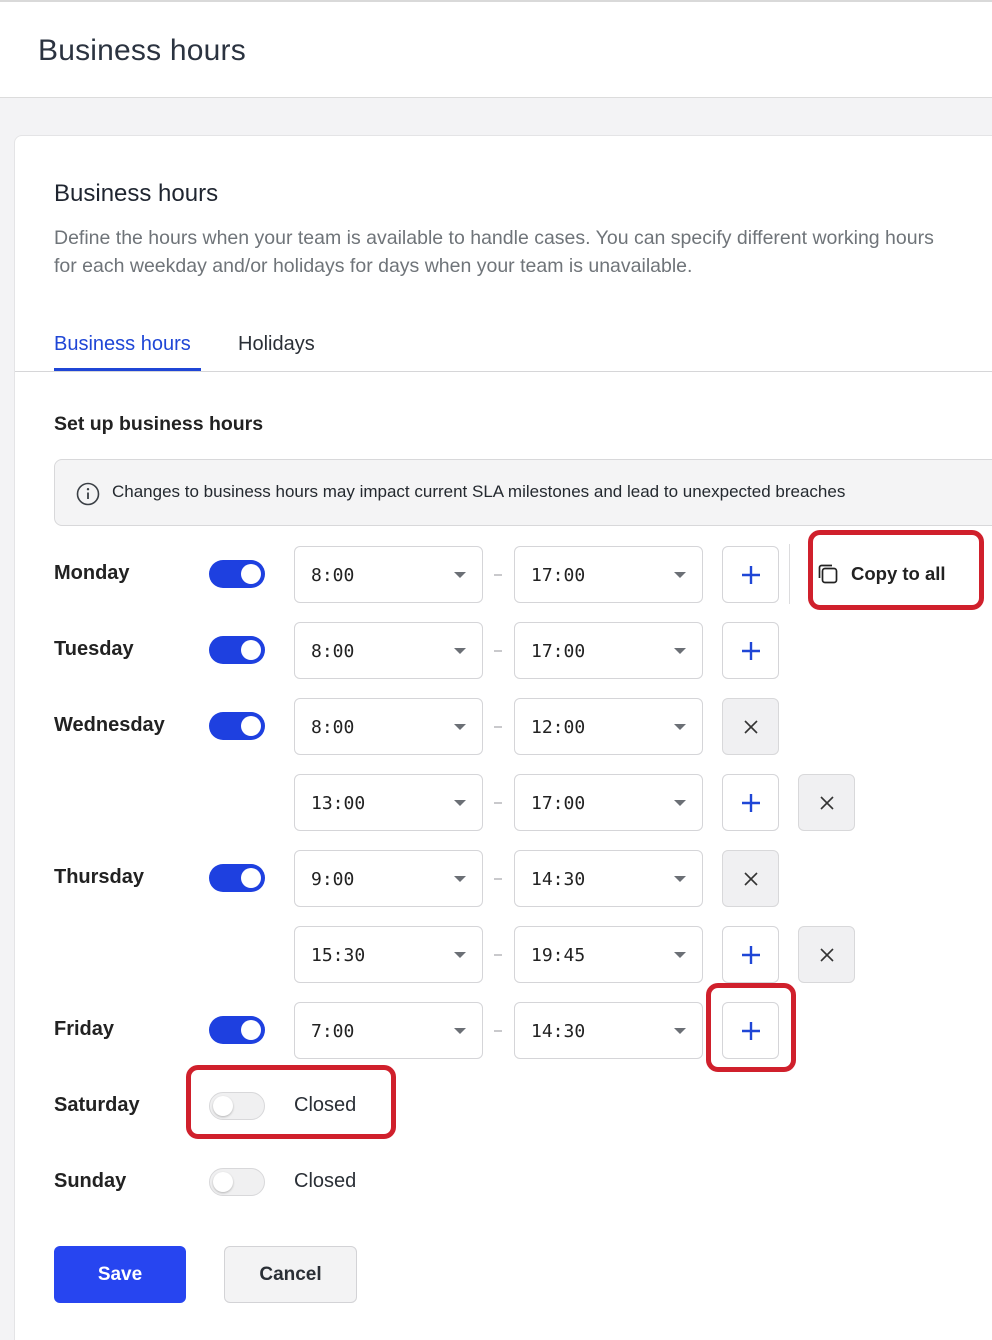  Describe the element at coordinates (136, 193) in the screenshot. I see `card-title: Business hours` at that location.